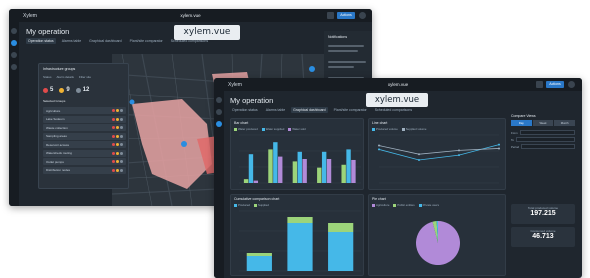 The height and width of the screenshot is (278, 590). Describe the element at coordinates (48, 90) in the screenshot. I see `alarm-count: 5` at that location.